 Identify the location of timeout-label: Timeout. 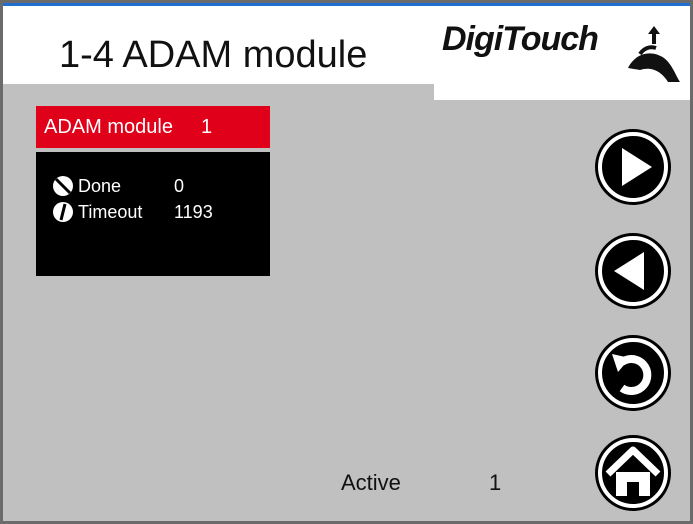
(110, 211).